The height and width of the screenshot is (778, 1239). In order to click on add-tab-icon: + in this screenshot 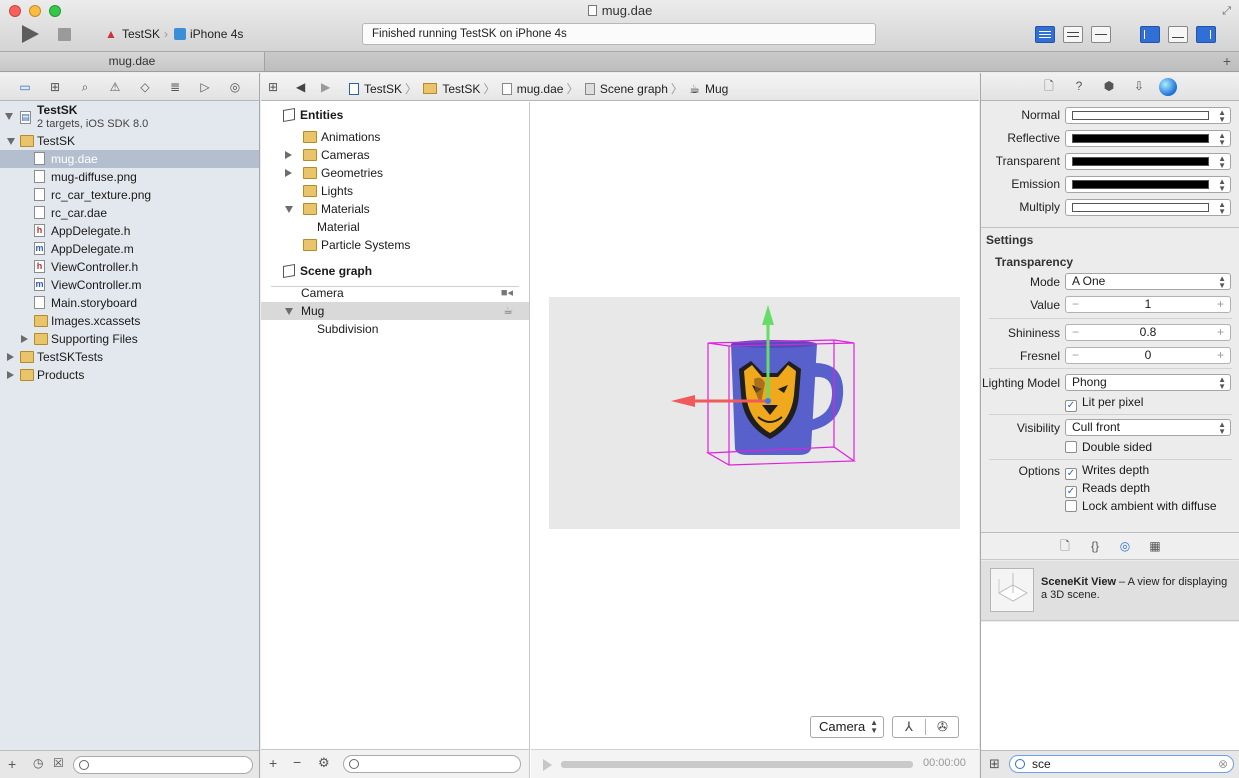, I will do `click(1227, 61)`.